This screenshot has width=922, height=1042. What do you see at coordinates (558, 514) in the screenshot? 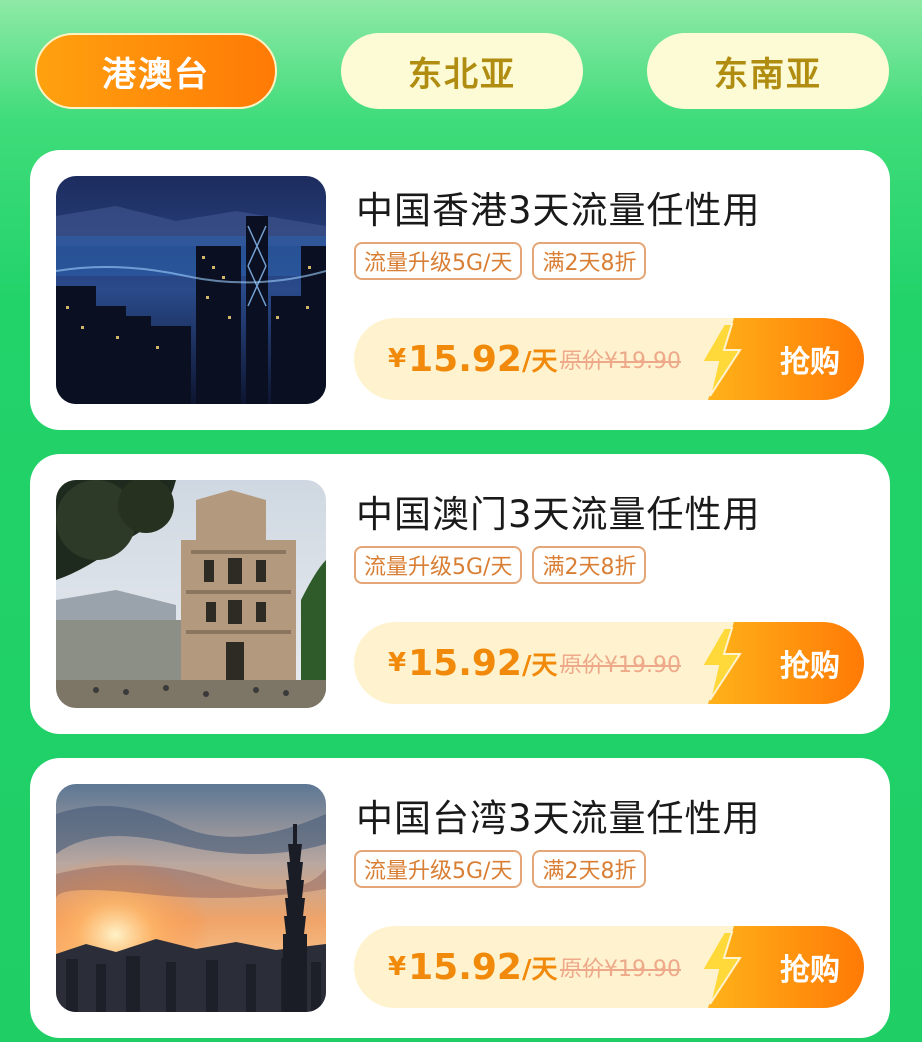
I see `product-title: 中国澳门3天流量任性用` at bounding box center [558, 514].